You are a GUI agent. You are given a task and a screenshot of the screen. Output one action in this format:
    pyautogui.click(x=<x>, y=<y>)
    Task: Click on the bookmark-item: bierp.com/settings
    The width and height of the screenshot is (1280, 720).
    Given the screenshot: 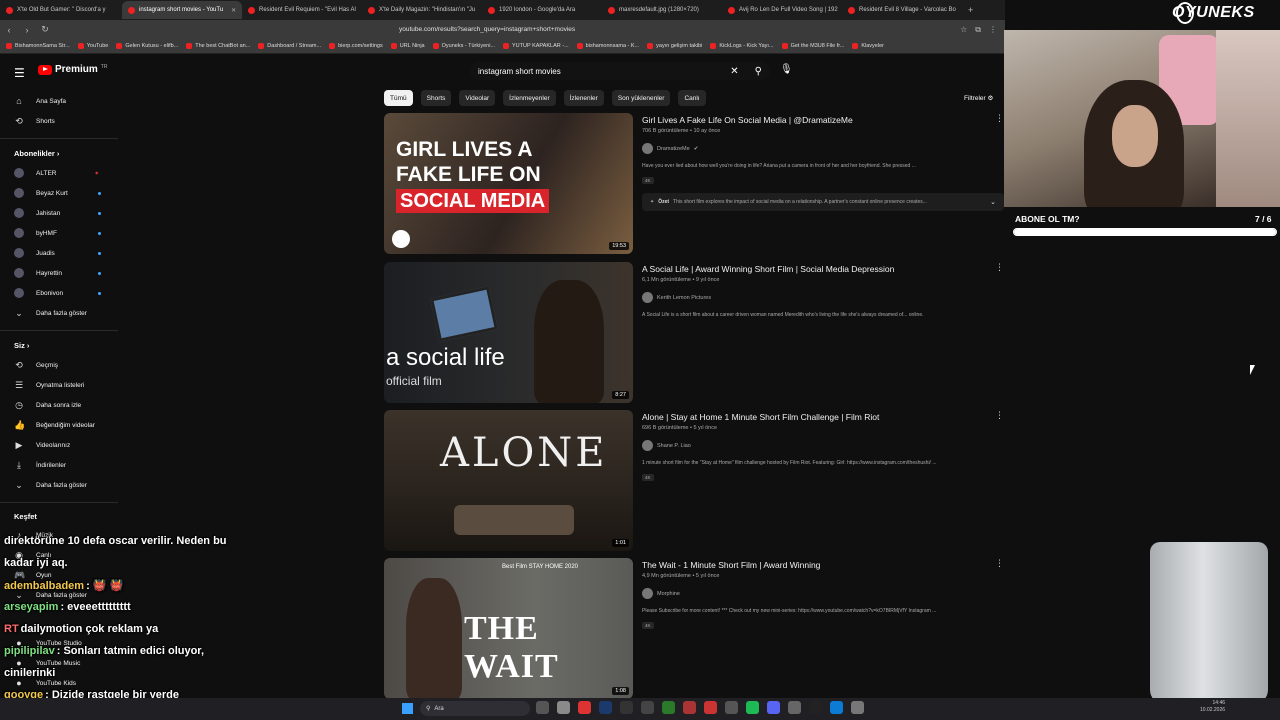 What is the action you would take?
    pyautogui.click(x=356, y=46)
    